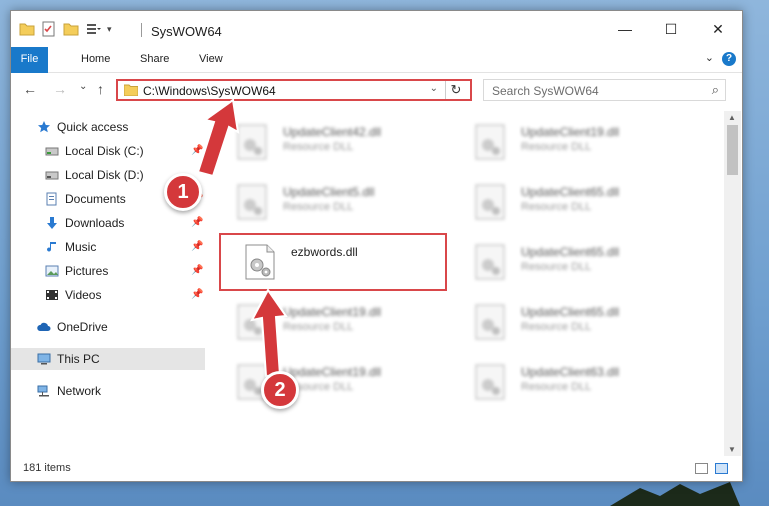 This screenshot has height=506, width=769. Describe the element at coordinates (49, 29) in the screenshot. I see `properties-icon` at that location.